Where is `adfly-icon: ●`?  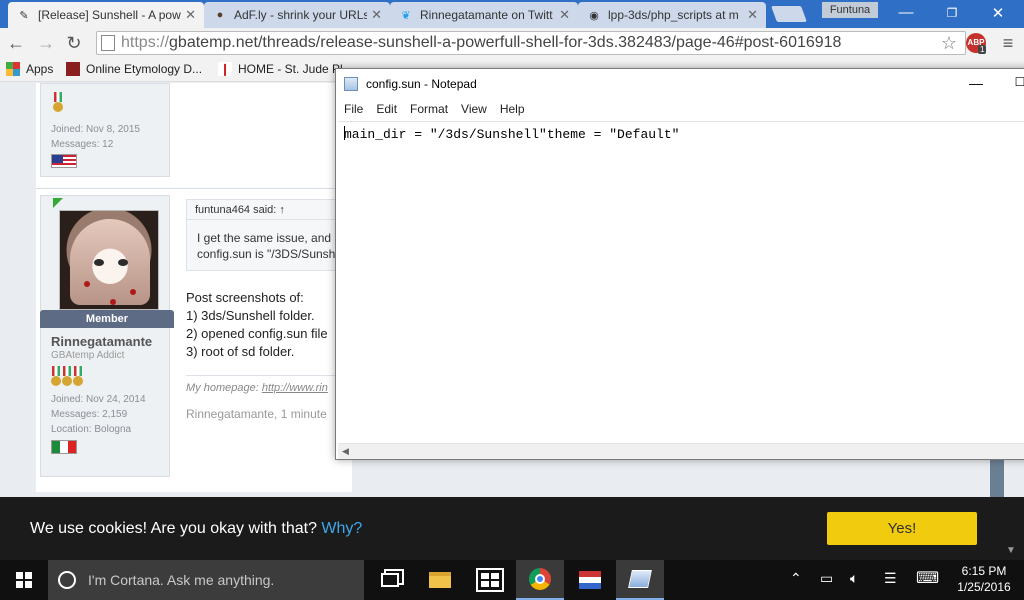
adfly-icon: ● is located at coordinates (220, 15).